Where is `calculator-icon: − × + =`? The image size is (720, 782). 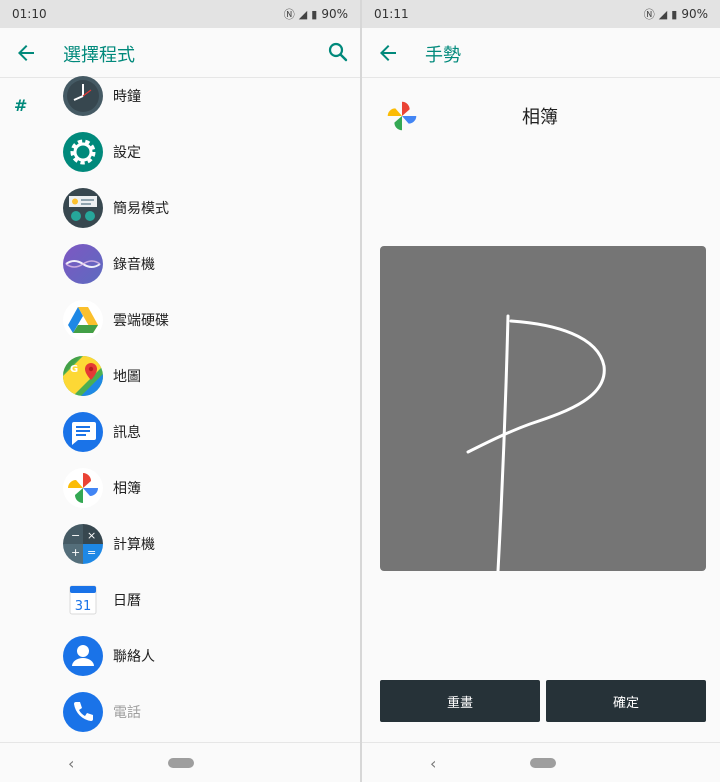 calculator-icon: − × + = is located at coordinates (83, 544).